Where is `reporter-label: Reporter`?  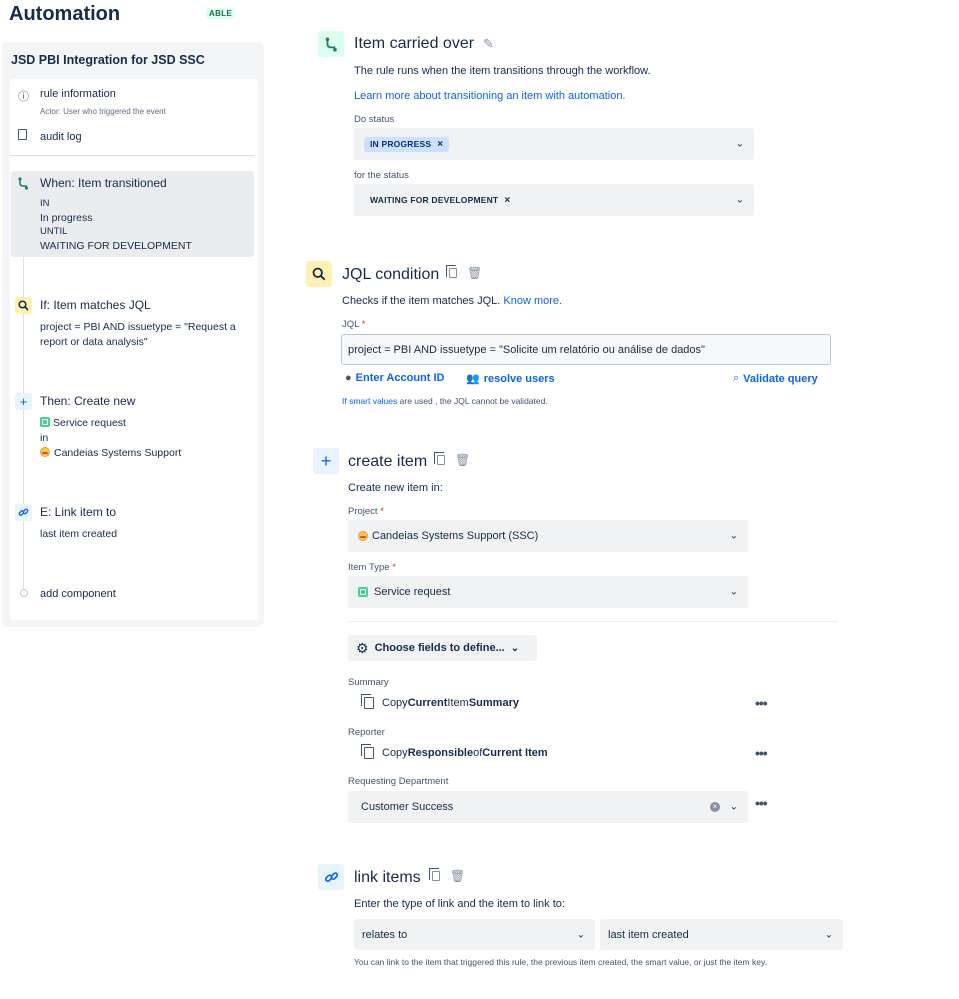 reporter-label: Reporter is located at coordinates (366, 732).